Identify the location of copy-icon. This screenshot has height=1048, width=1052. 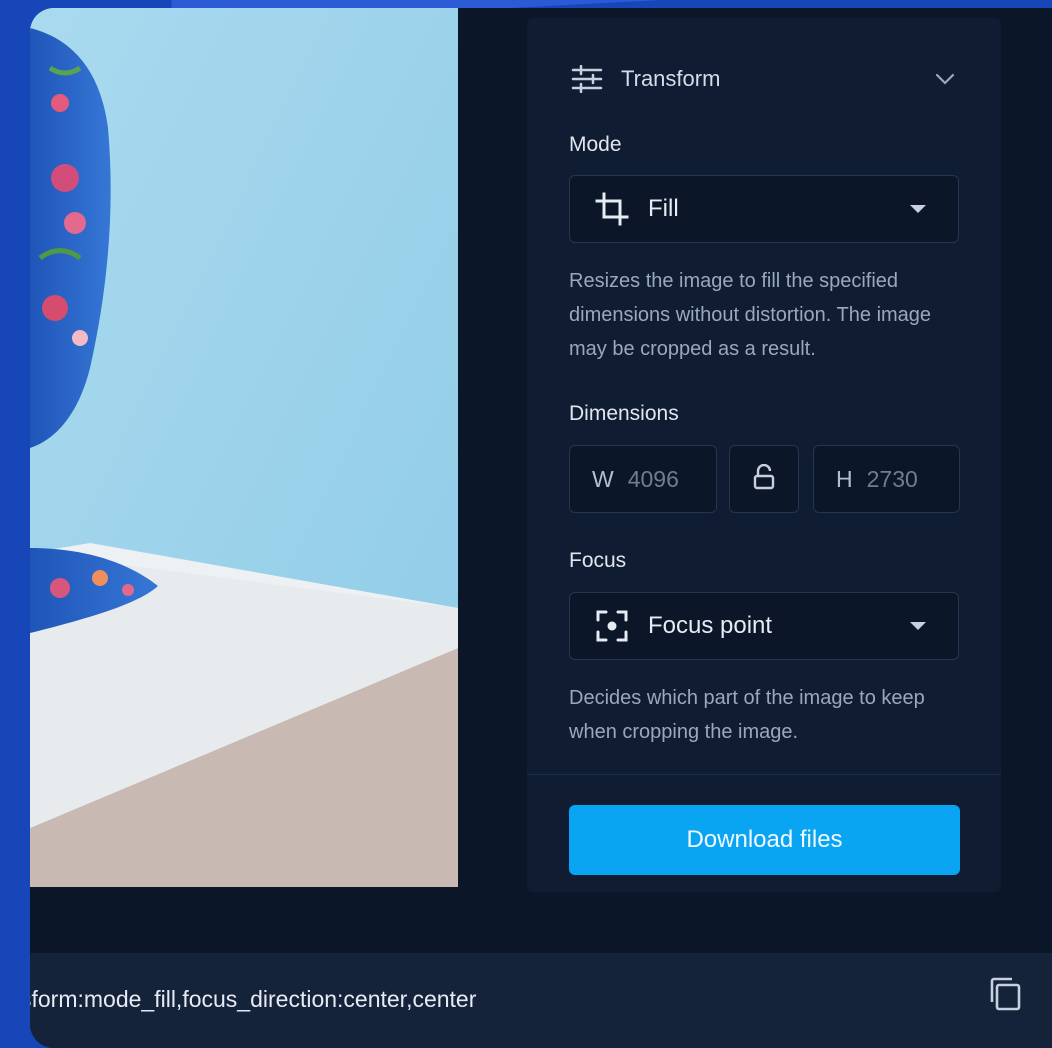
(1005, 996).